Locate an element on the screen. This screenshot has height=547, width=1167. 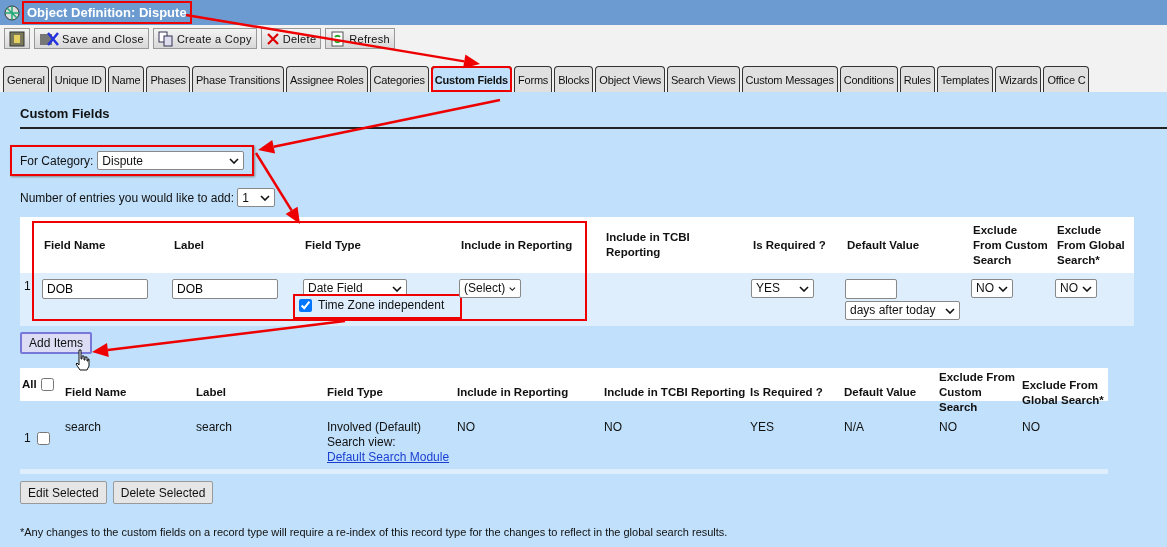
tab: General is located at coordinates (26, 79).